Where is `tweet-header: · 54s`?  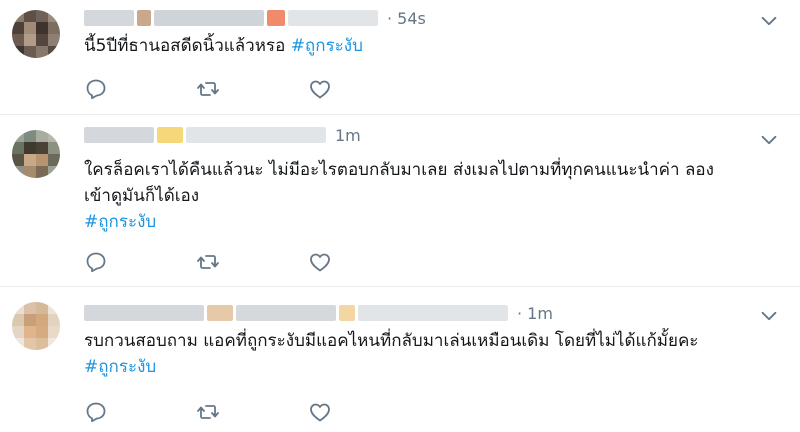
tweet-header: · 54s is located at coordinates (255, 18).